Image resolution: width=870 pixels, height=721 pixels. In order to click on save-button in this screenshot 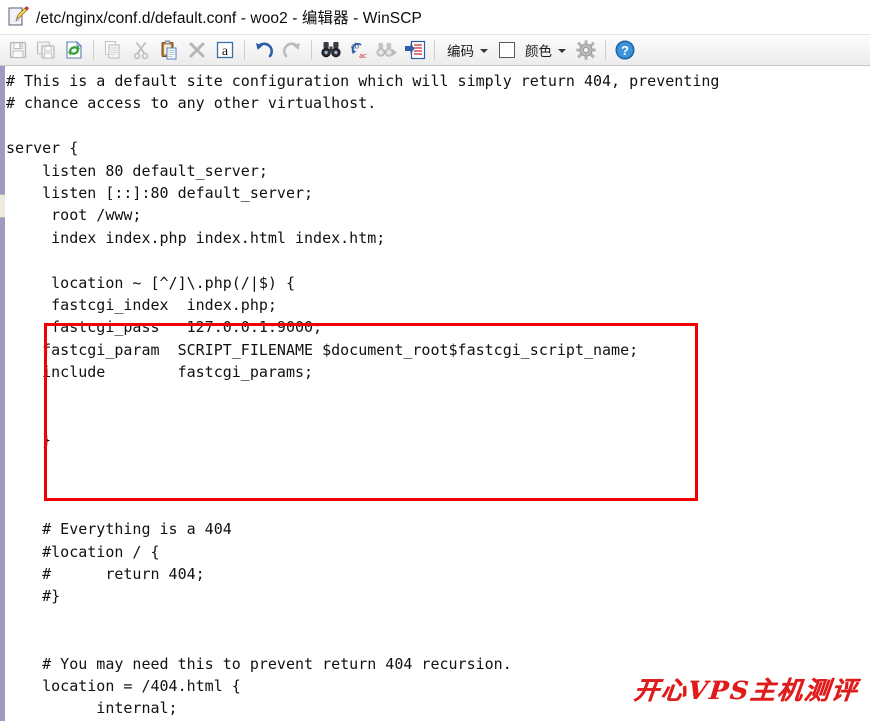, I will do `click(18, 50)`.